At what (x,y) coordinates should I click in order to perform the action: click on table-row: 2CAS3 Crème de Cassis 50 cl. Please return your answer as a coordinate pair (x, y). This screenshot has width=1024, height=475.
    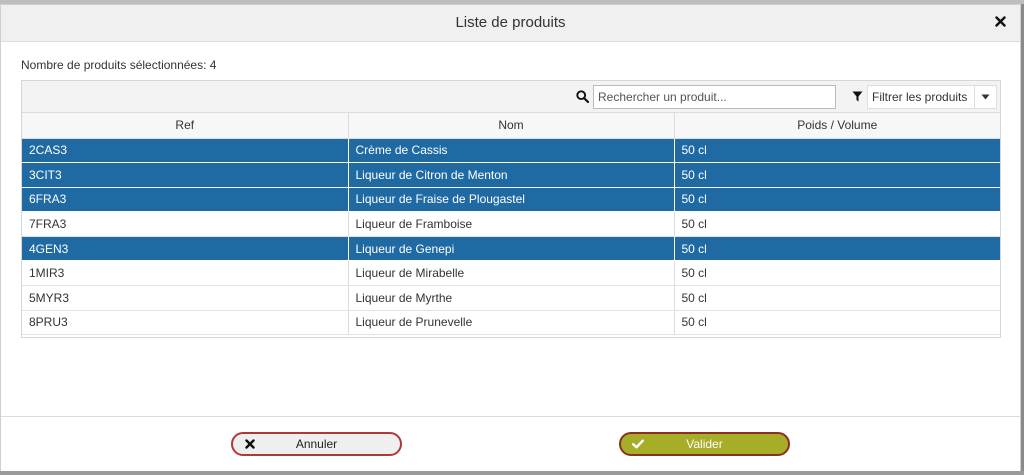
    Looking at the image, I should click on (511, 151).